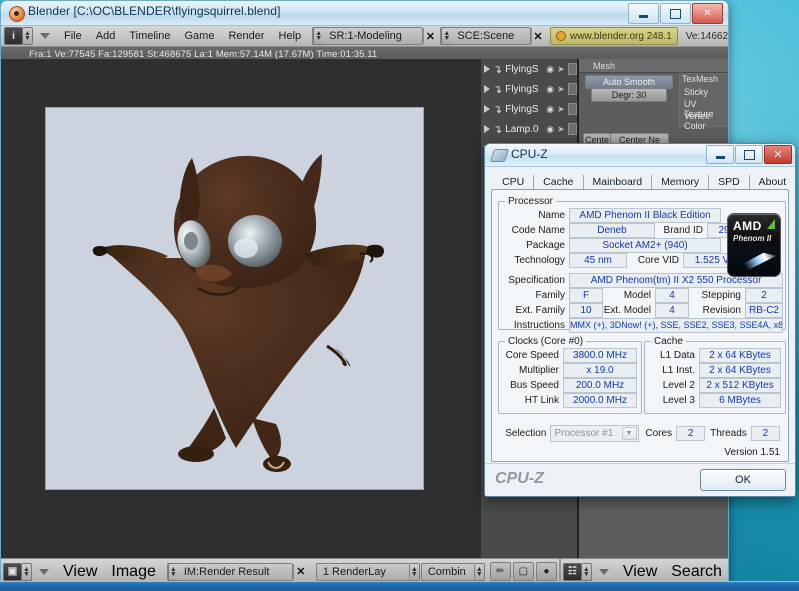  I want to click on ext-model-value: 4, so click(672, 310).